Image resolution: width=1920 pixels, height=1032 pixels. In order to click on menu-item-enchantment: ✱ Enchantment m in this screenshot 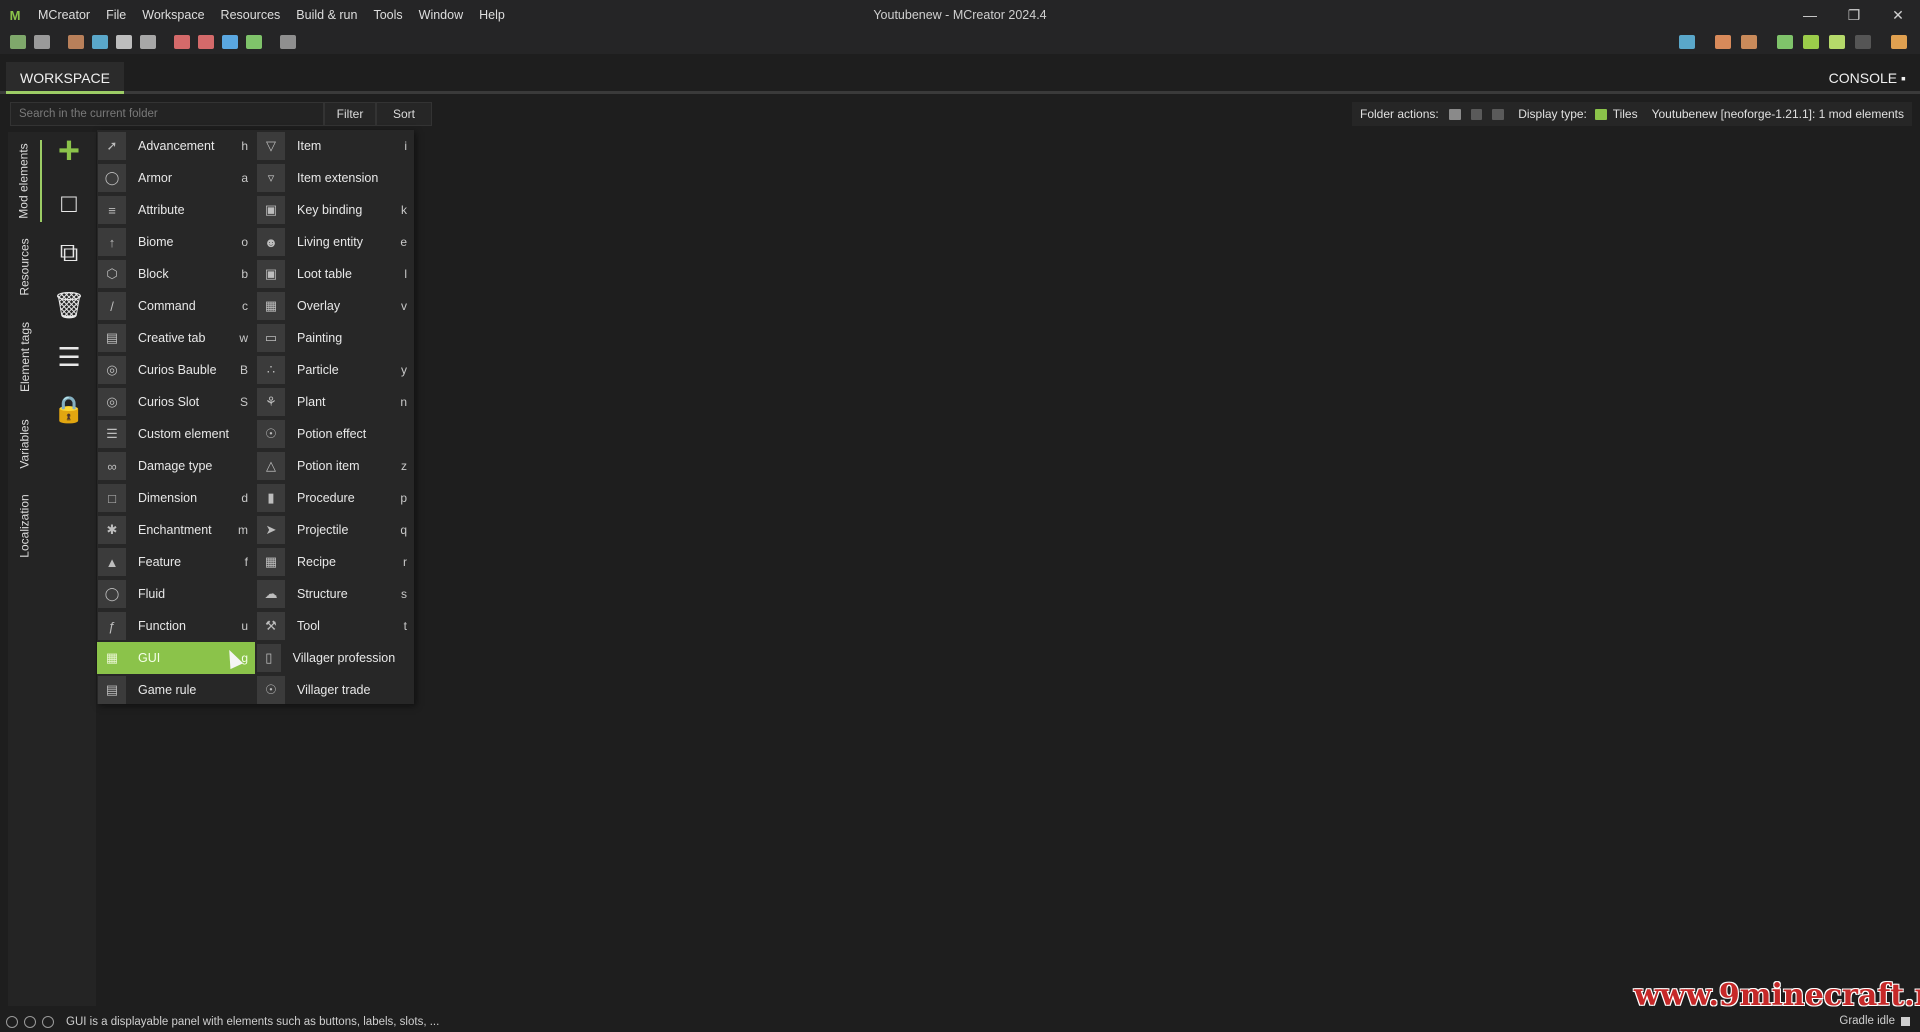, I will do `click(176, 530)`.